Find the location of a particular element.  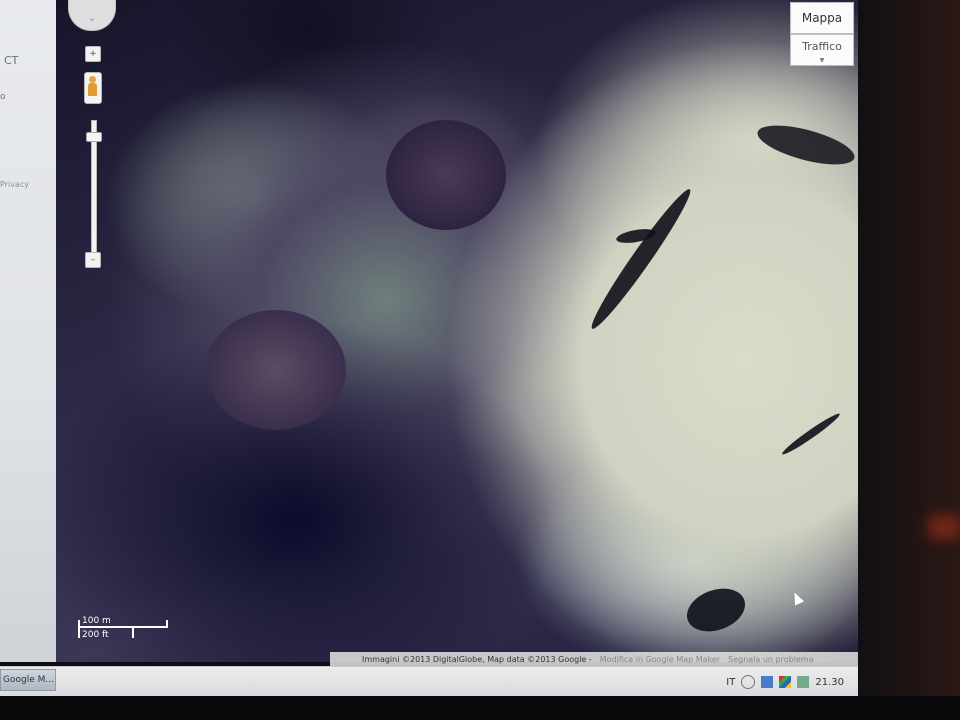

sidebar-privacy-link: Privacy is located at coordinates (14, 184).